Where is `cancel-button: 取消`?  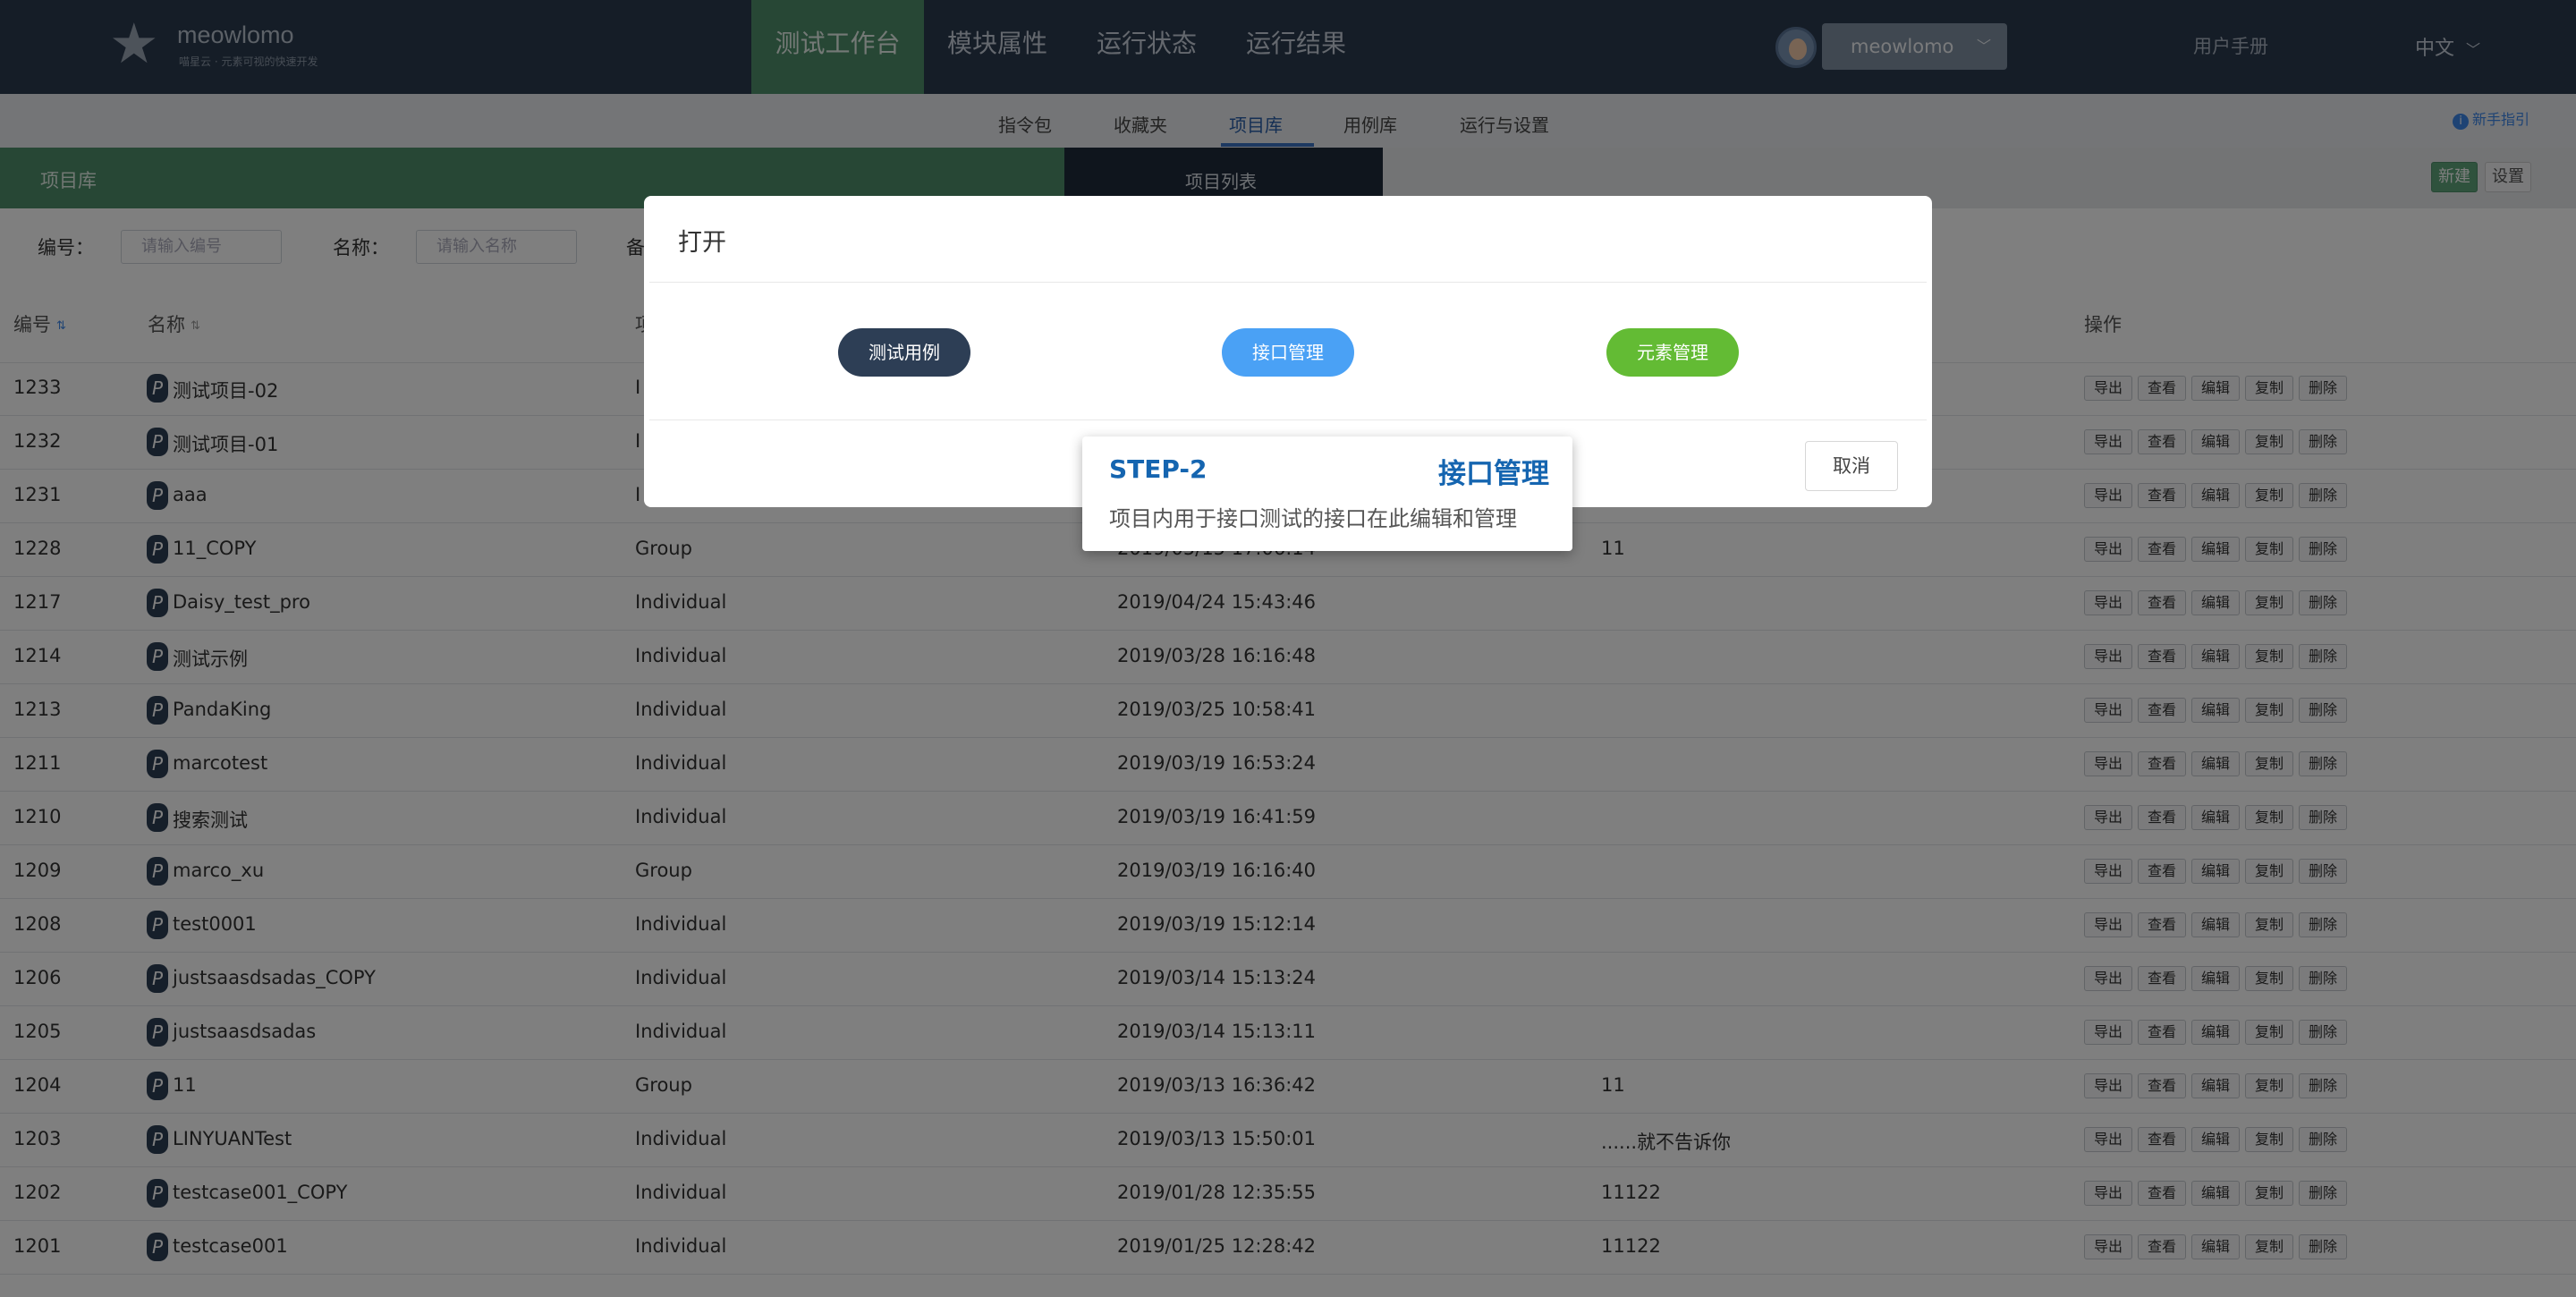
cancel-button: 取消 is located at coordinates (1851, 466).